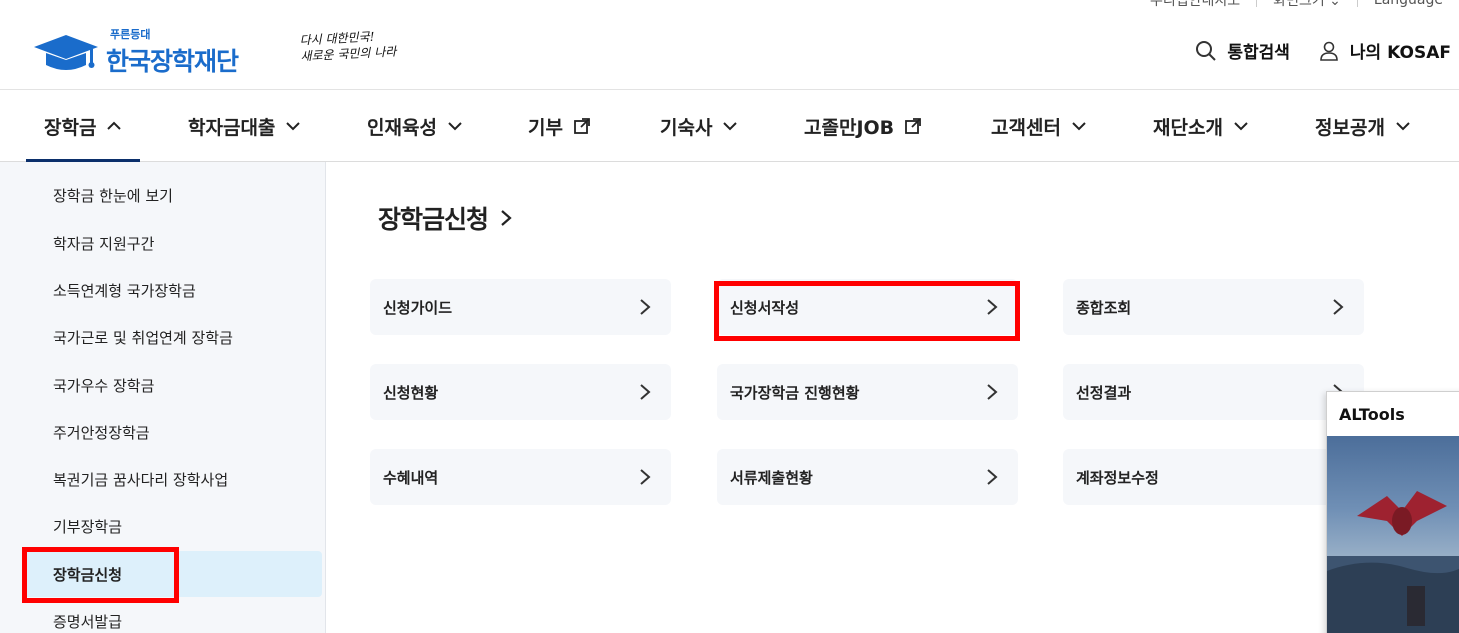 This screenshot has height=633, width=1459. What do you see at coordinates (104, 243) in the screenshot?
I see `sidebar-item-label: 학자금 지원구간` at bounding box center [104, 243].